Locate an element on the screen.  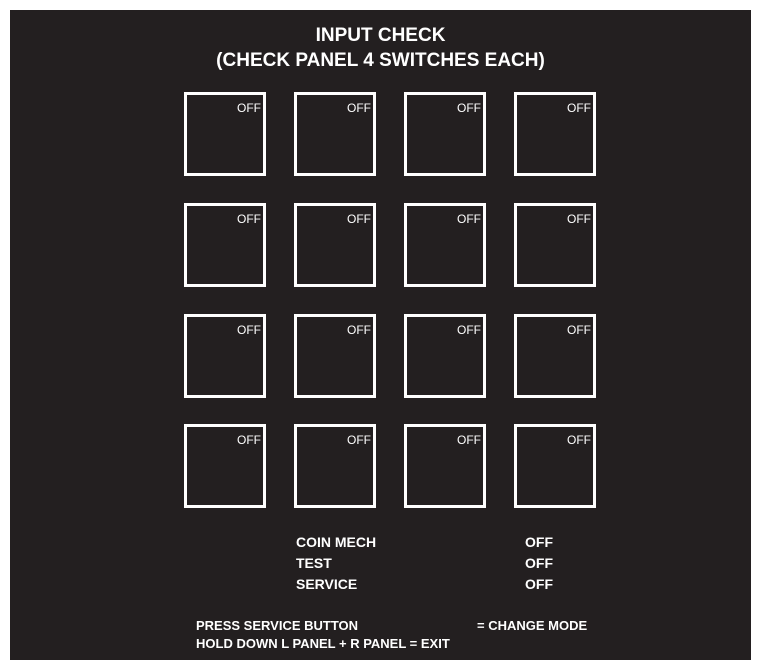
panel-switch-2: OFF is located at coordinates (335, 134).